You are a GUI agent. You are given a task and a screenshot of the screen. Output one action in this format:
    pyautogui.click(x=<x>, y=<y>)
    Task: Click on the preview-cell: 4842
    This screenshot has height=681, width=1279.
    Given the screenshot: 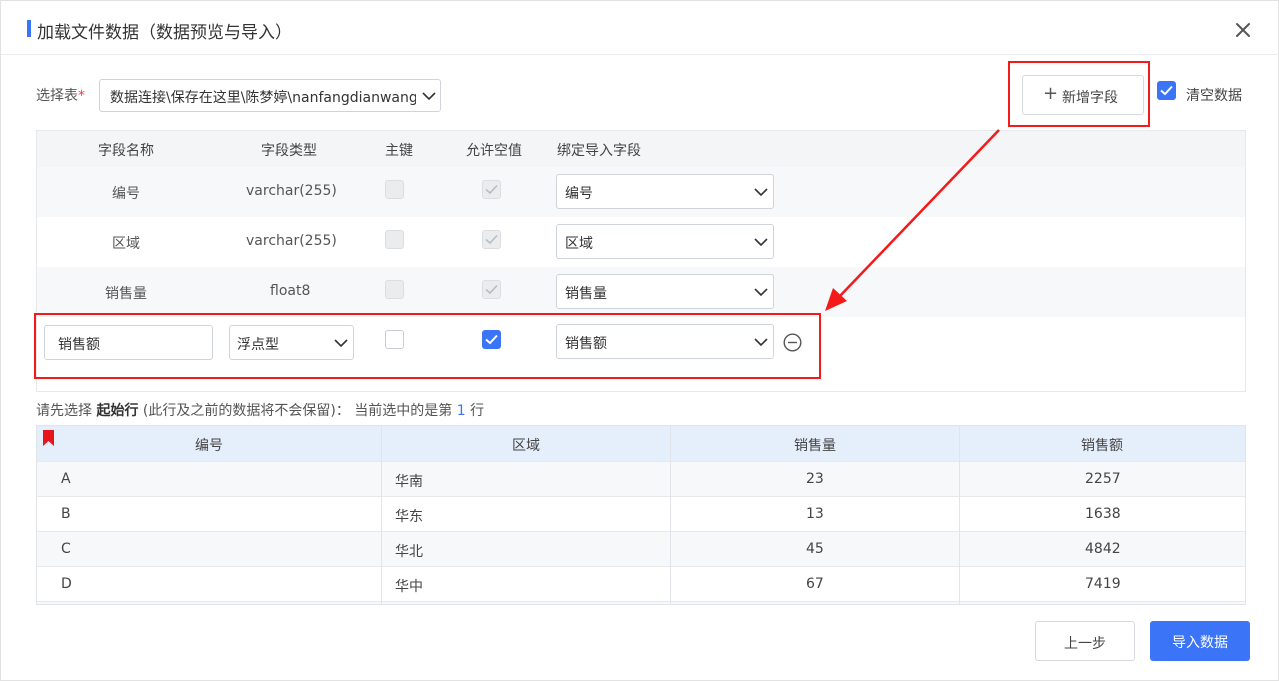 What is the action you would take?
    pyautogui.click(x=1103, y=549)
    